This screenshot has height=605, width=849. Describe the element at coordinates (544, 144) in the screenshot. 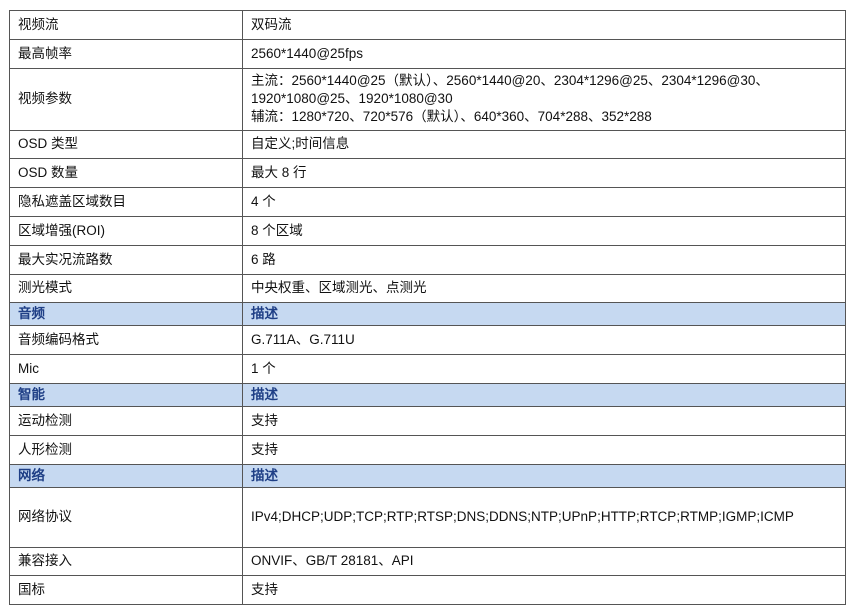

I see `spec-value: 自定义;时间信息` at that location.